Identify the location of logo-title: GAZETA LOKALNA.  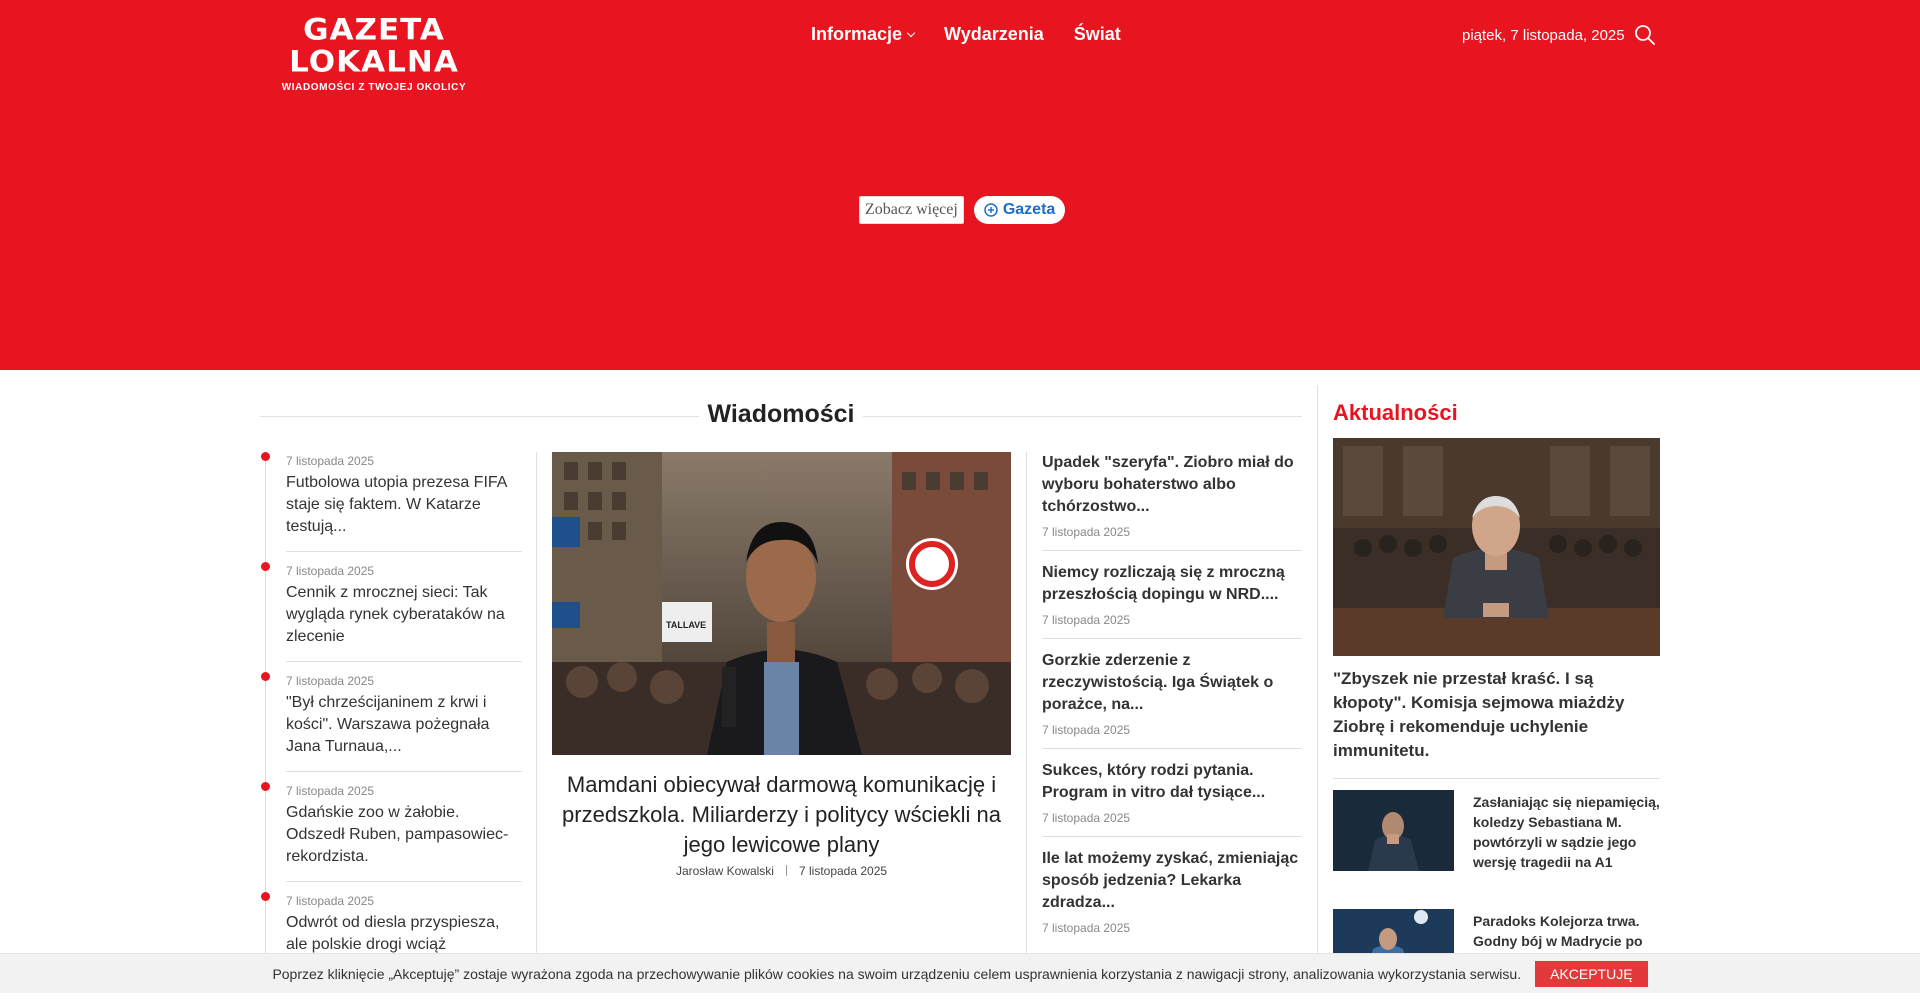
(374, 46).